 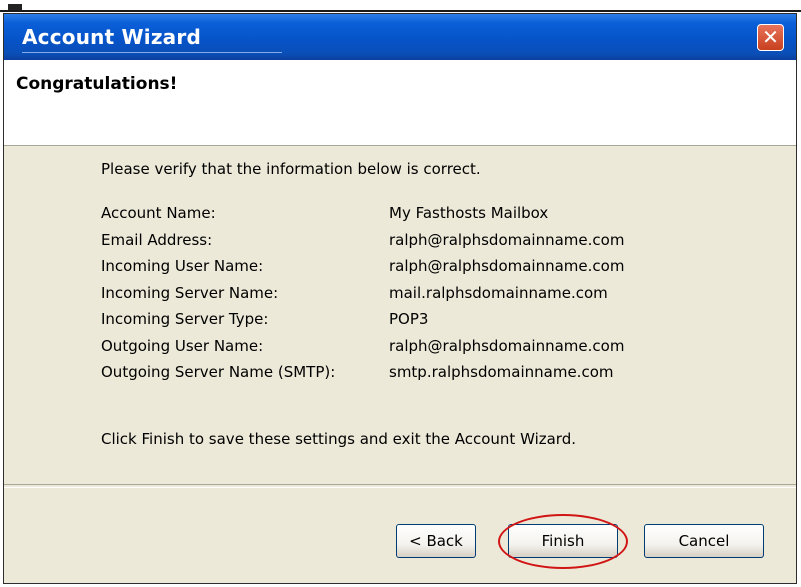 I want to click on button-divider, so click(x=400, y=486).